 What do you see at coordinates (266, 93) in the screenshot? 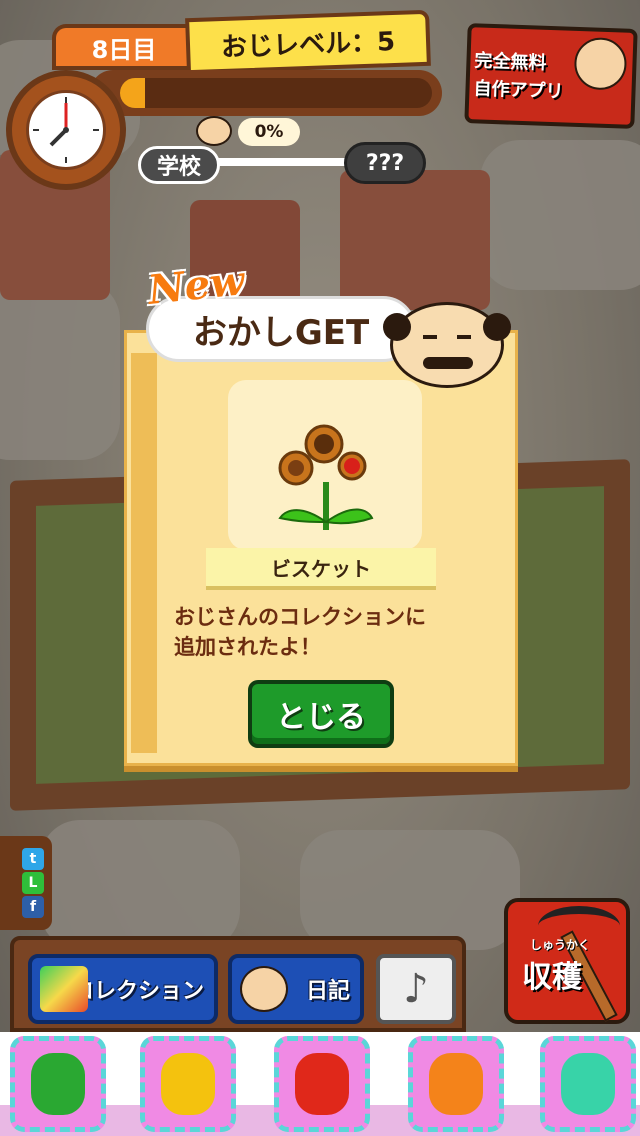
I see `day-progress-bar` at bounding box center [266, 93].